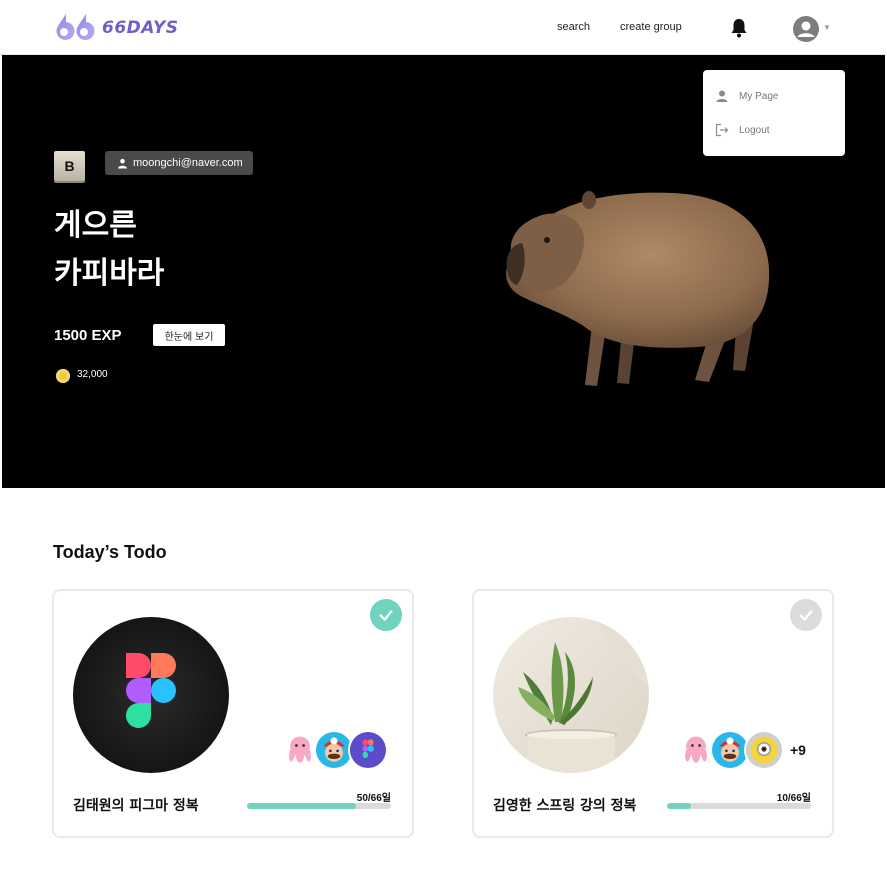 Image resolution: width=887 pixels, height=869 pixels. Describe the element at coordinates (651, 27) in the screenshot. I see `nav-create-group-link: create group` at that location.